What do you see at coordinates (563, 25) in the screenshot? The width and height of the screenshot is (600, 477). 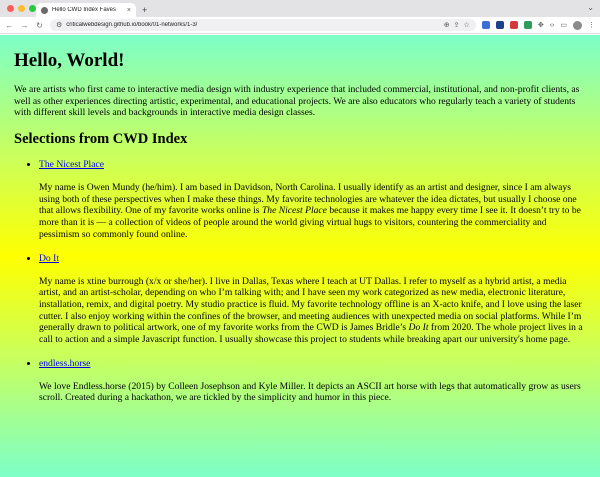 I see `sidebar-icon: ▭` at bounding box center [563, 25].